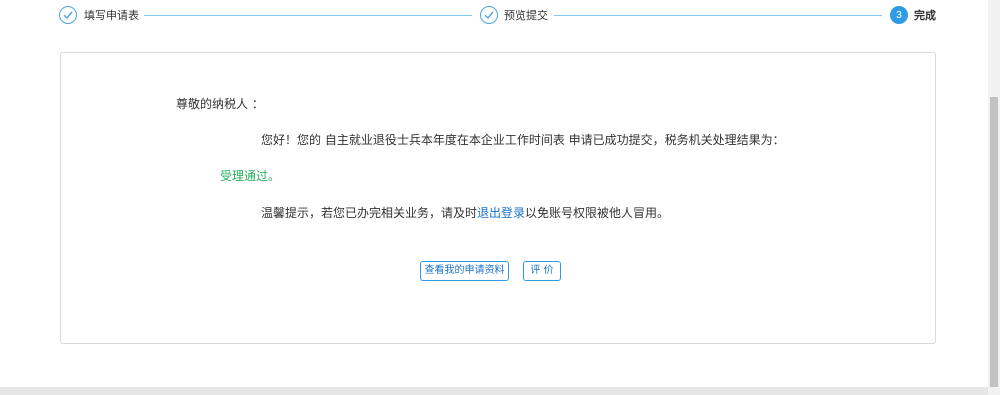 The width and height of the screenshot is (1000, 395). I want to click on step-label-complete: 完成, so click(925, 15).